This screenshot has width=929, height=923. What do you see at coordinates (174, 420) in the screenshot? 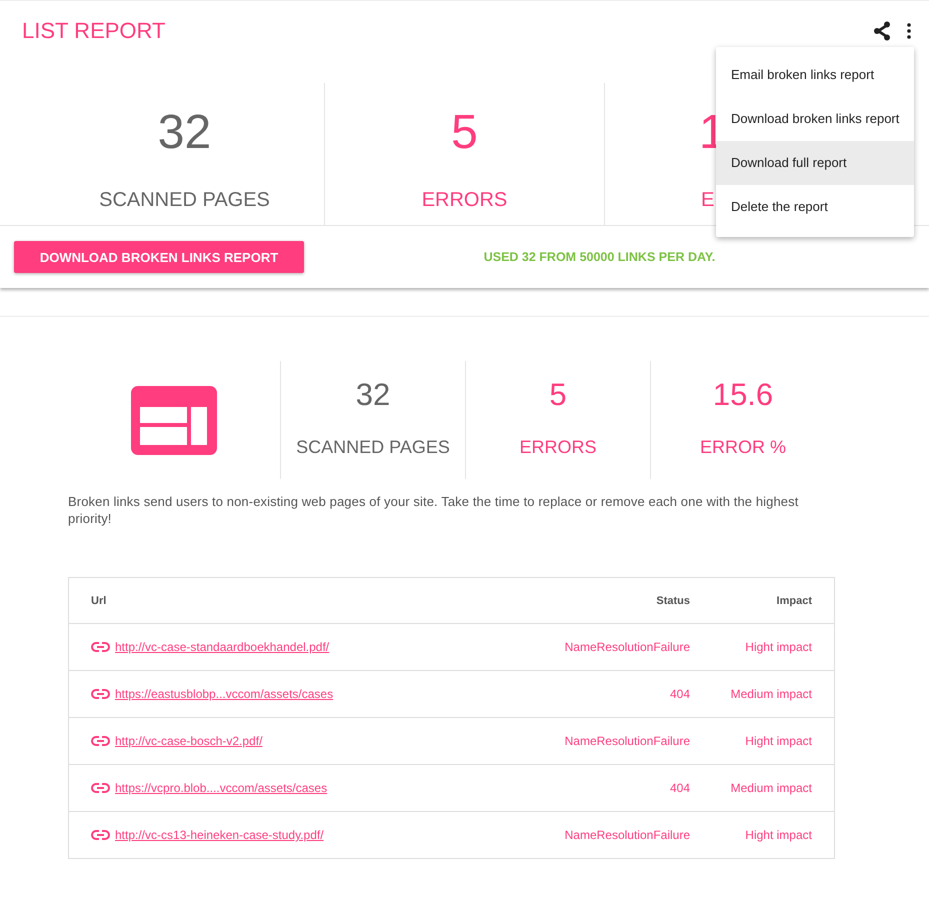
I see `layout-icon` at bounding box center [174, 420].